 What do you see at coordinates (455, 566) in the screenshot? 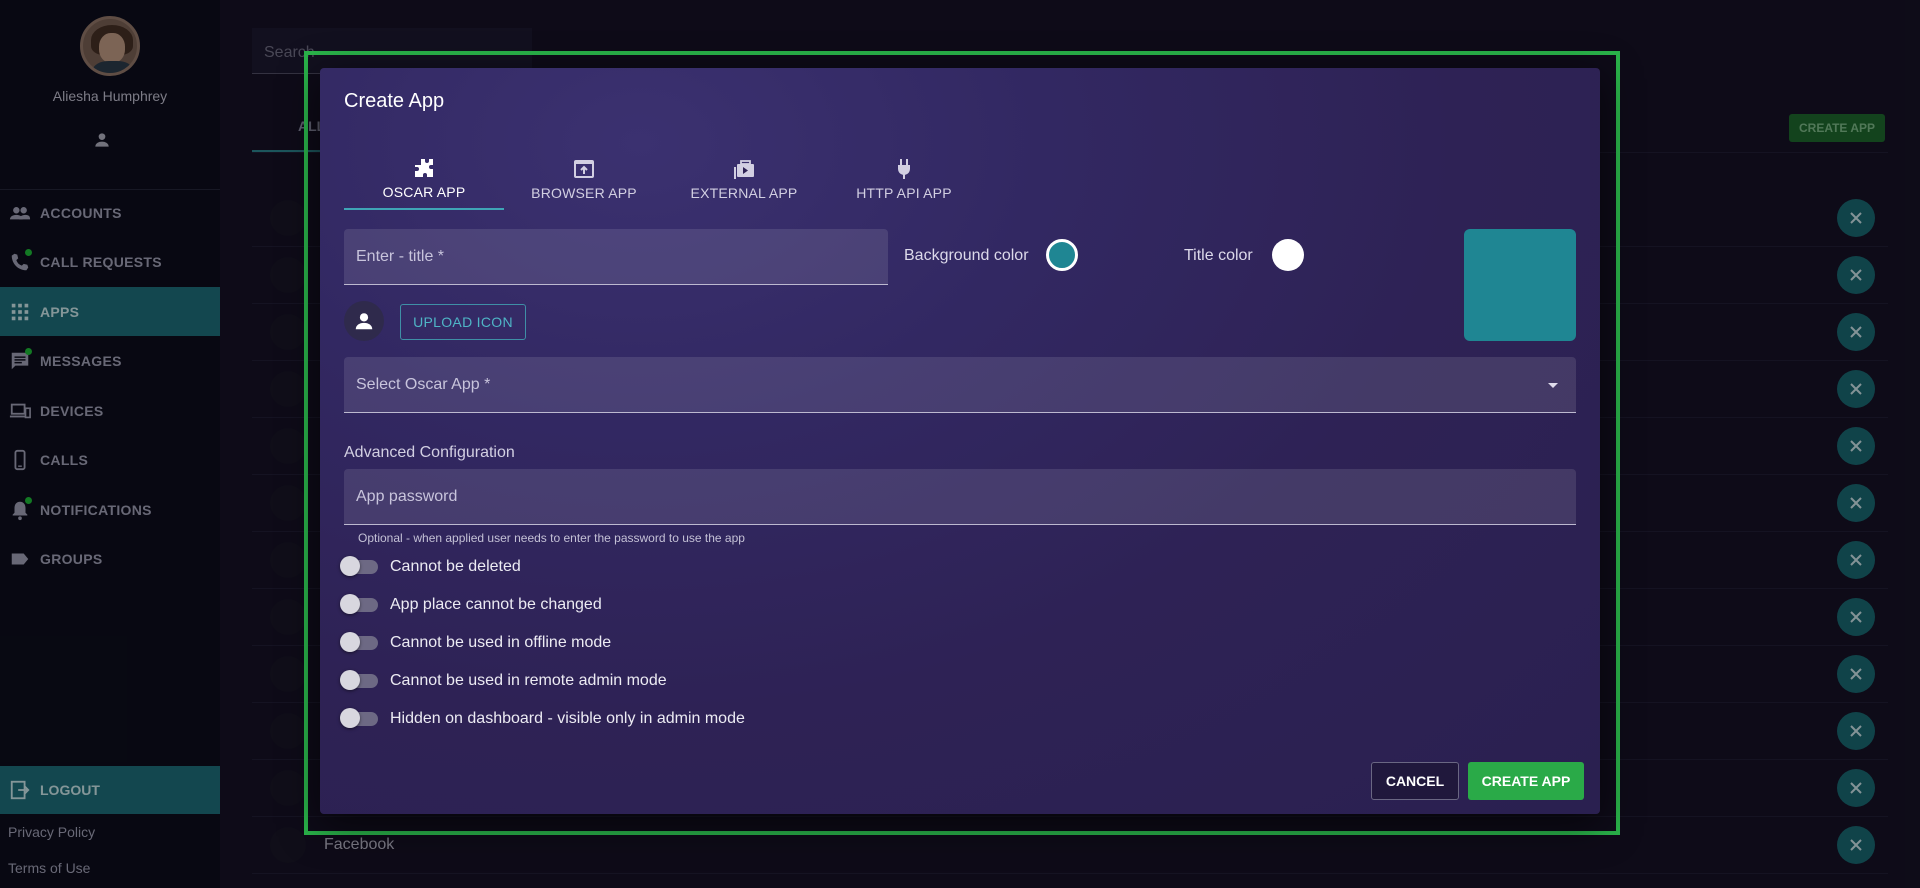
I see `toggle-label: Cannot be deleted` at bounding box center [455, 566].